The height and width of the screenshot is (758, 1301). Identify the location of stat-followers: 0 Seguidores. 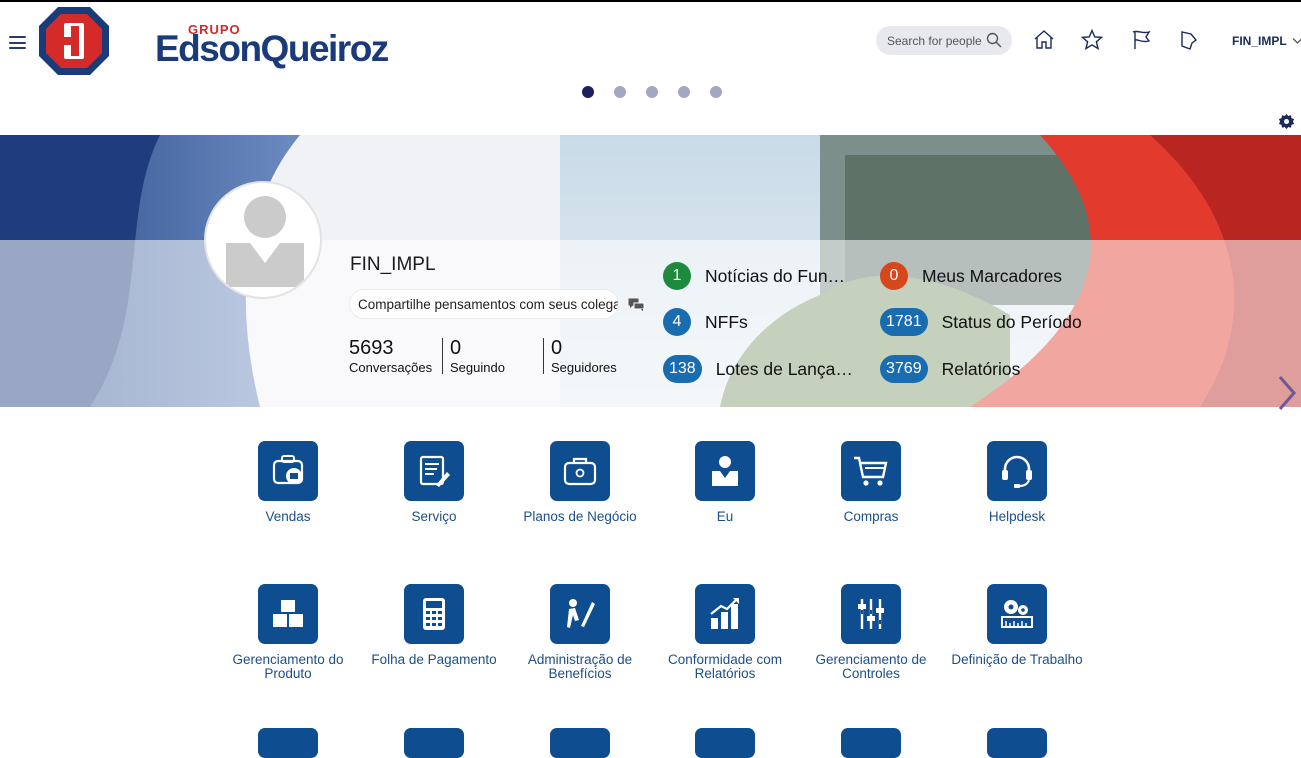
(584, 356).